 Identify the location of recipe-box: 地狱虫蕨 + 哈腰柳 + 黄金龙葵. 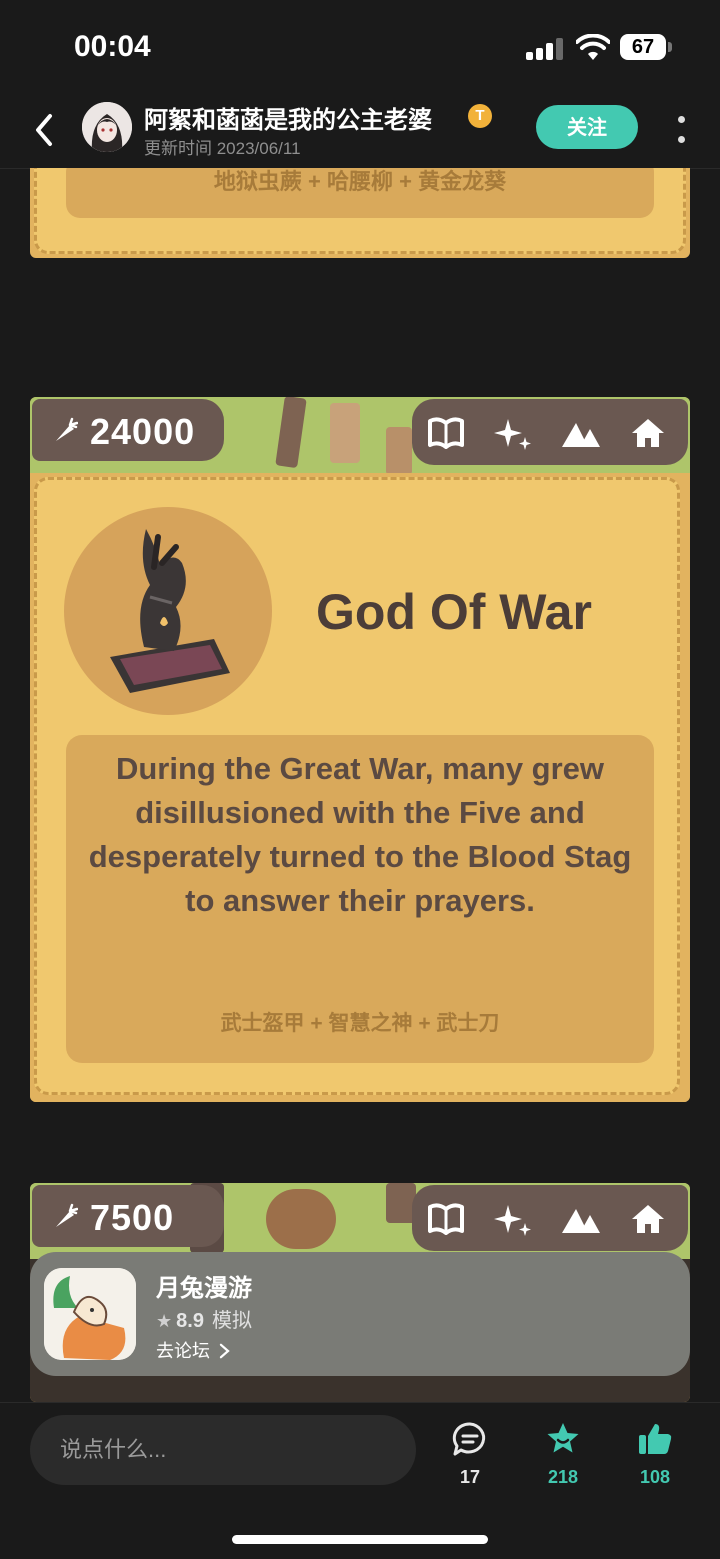
(360, 193).